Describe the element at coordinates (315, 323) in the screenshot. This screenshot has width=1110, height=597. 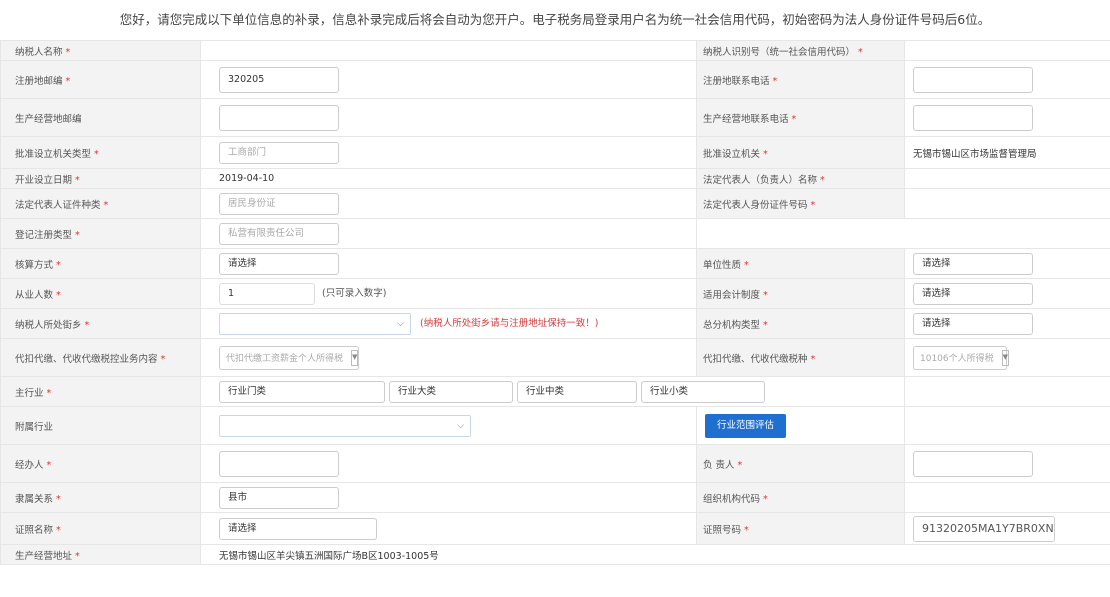
I see `street-select: ⌵` at that location.